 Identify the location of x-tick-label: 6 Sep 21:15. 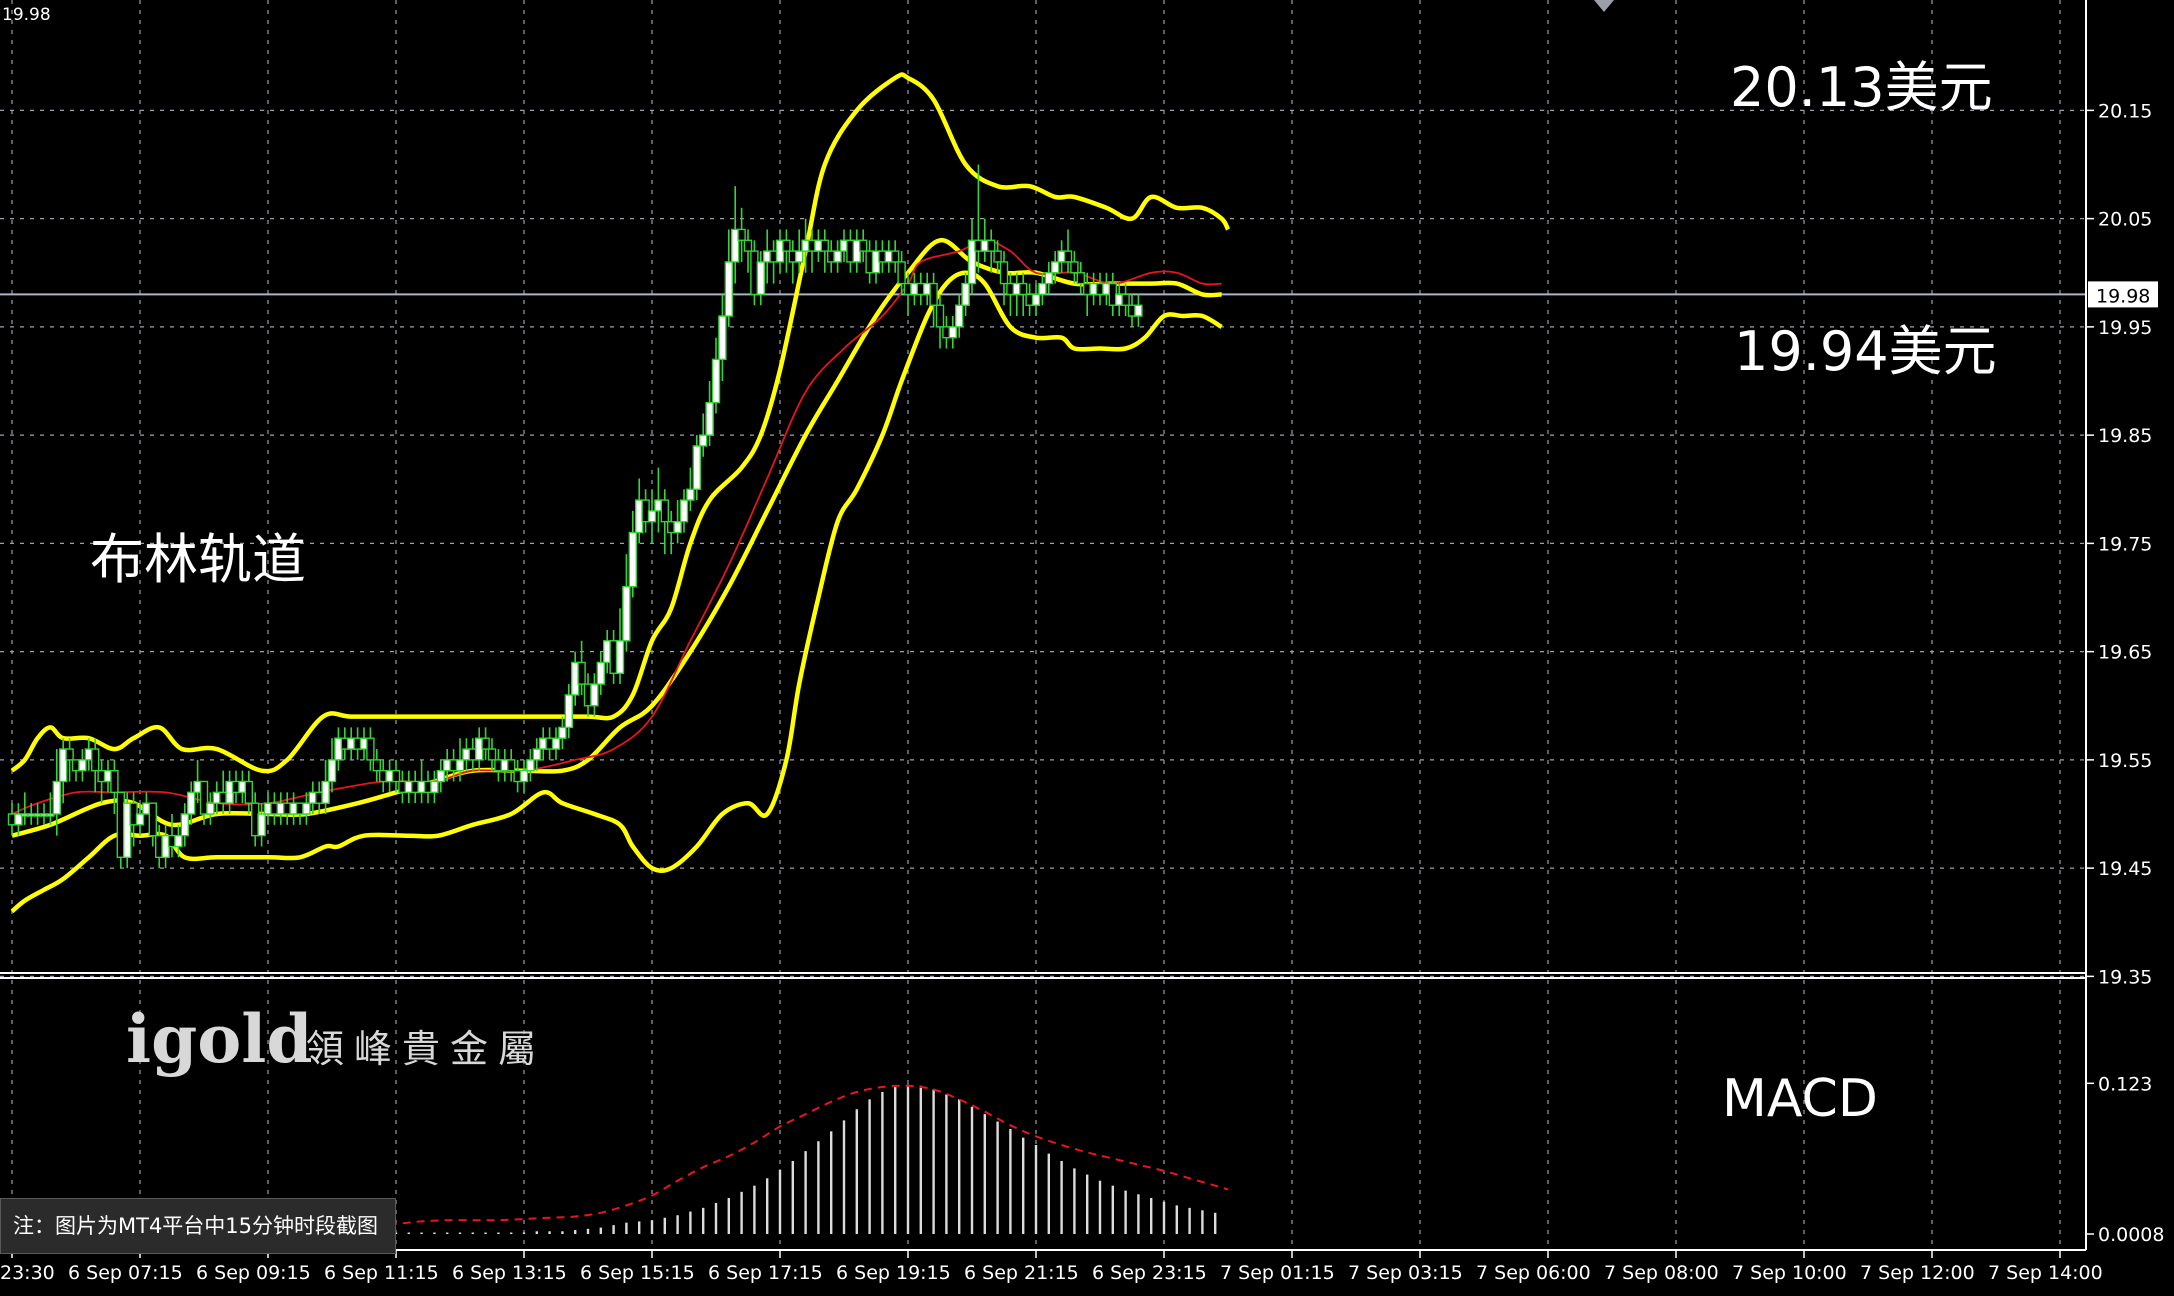
(1021, 1273).